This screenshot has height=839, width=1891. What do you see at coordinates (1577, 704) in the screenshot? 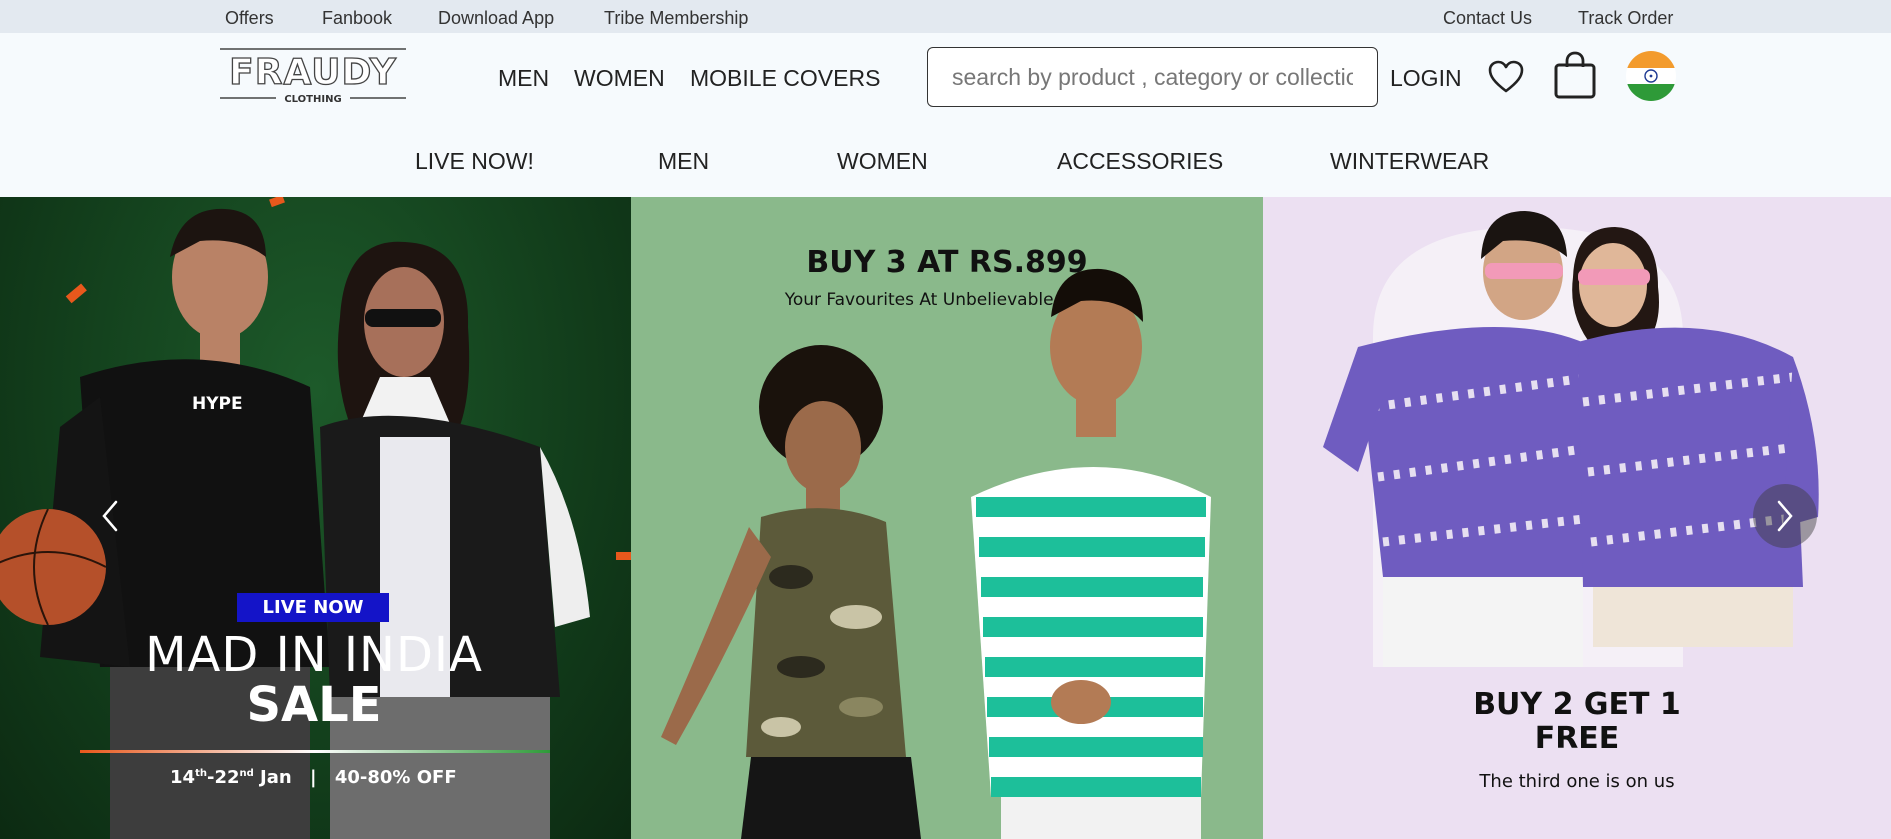
I see `buy2-title-line1: BUY 2 GET 1` at bounding box center [1577, 704].